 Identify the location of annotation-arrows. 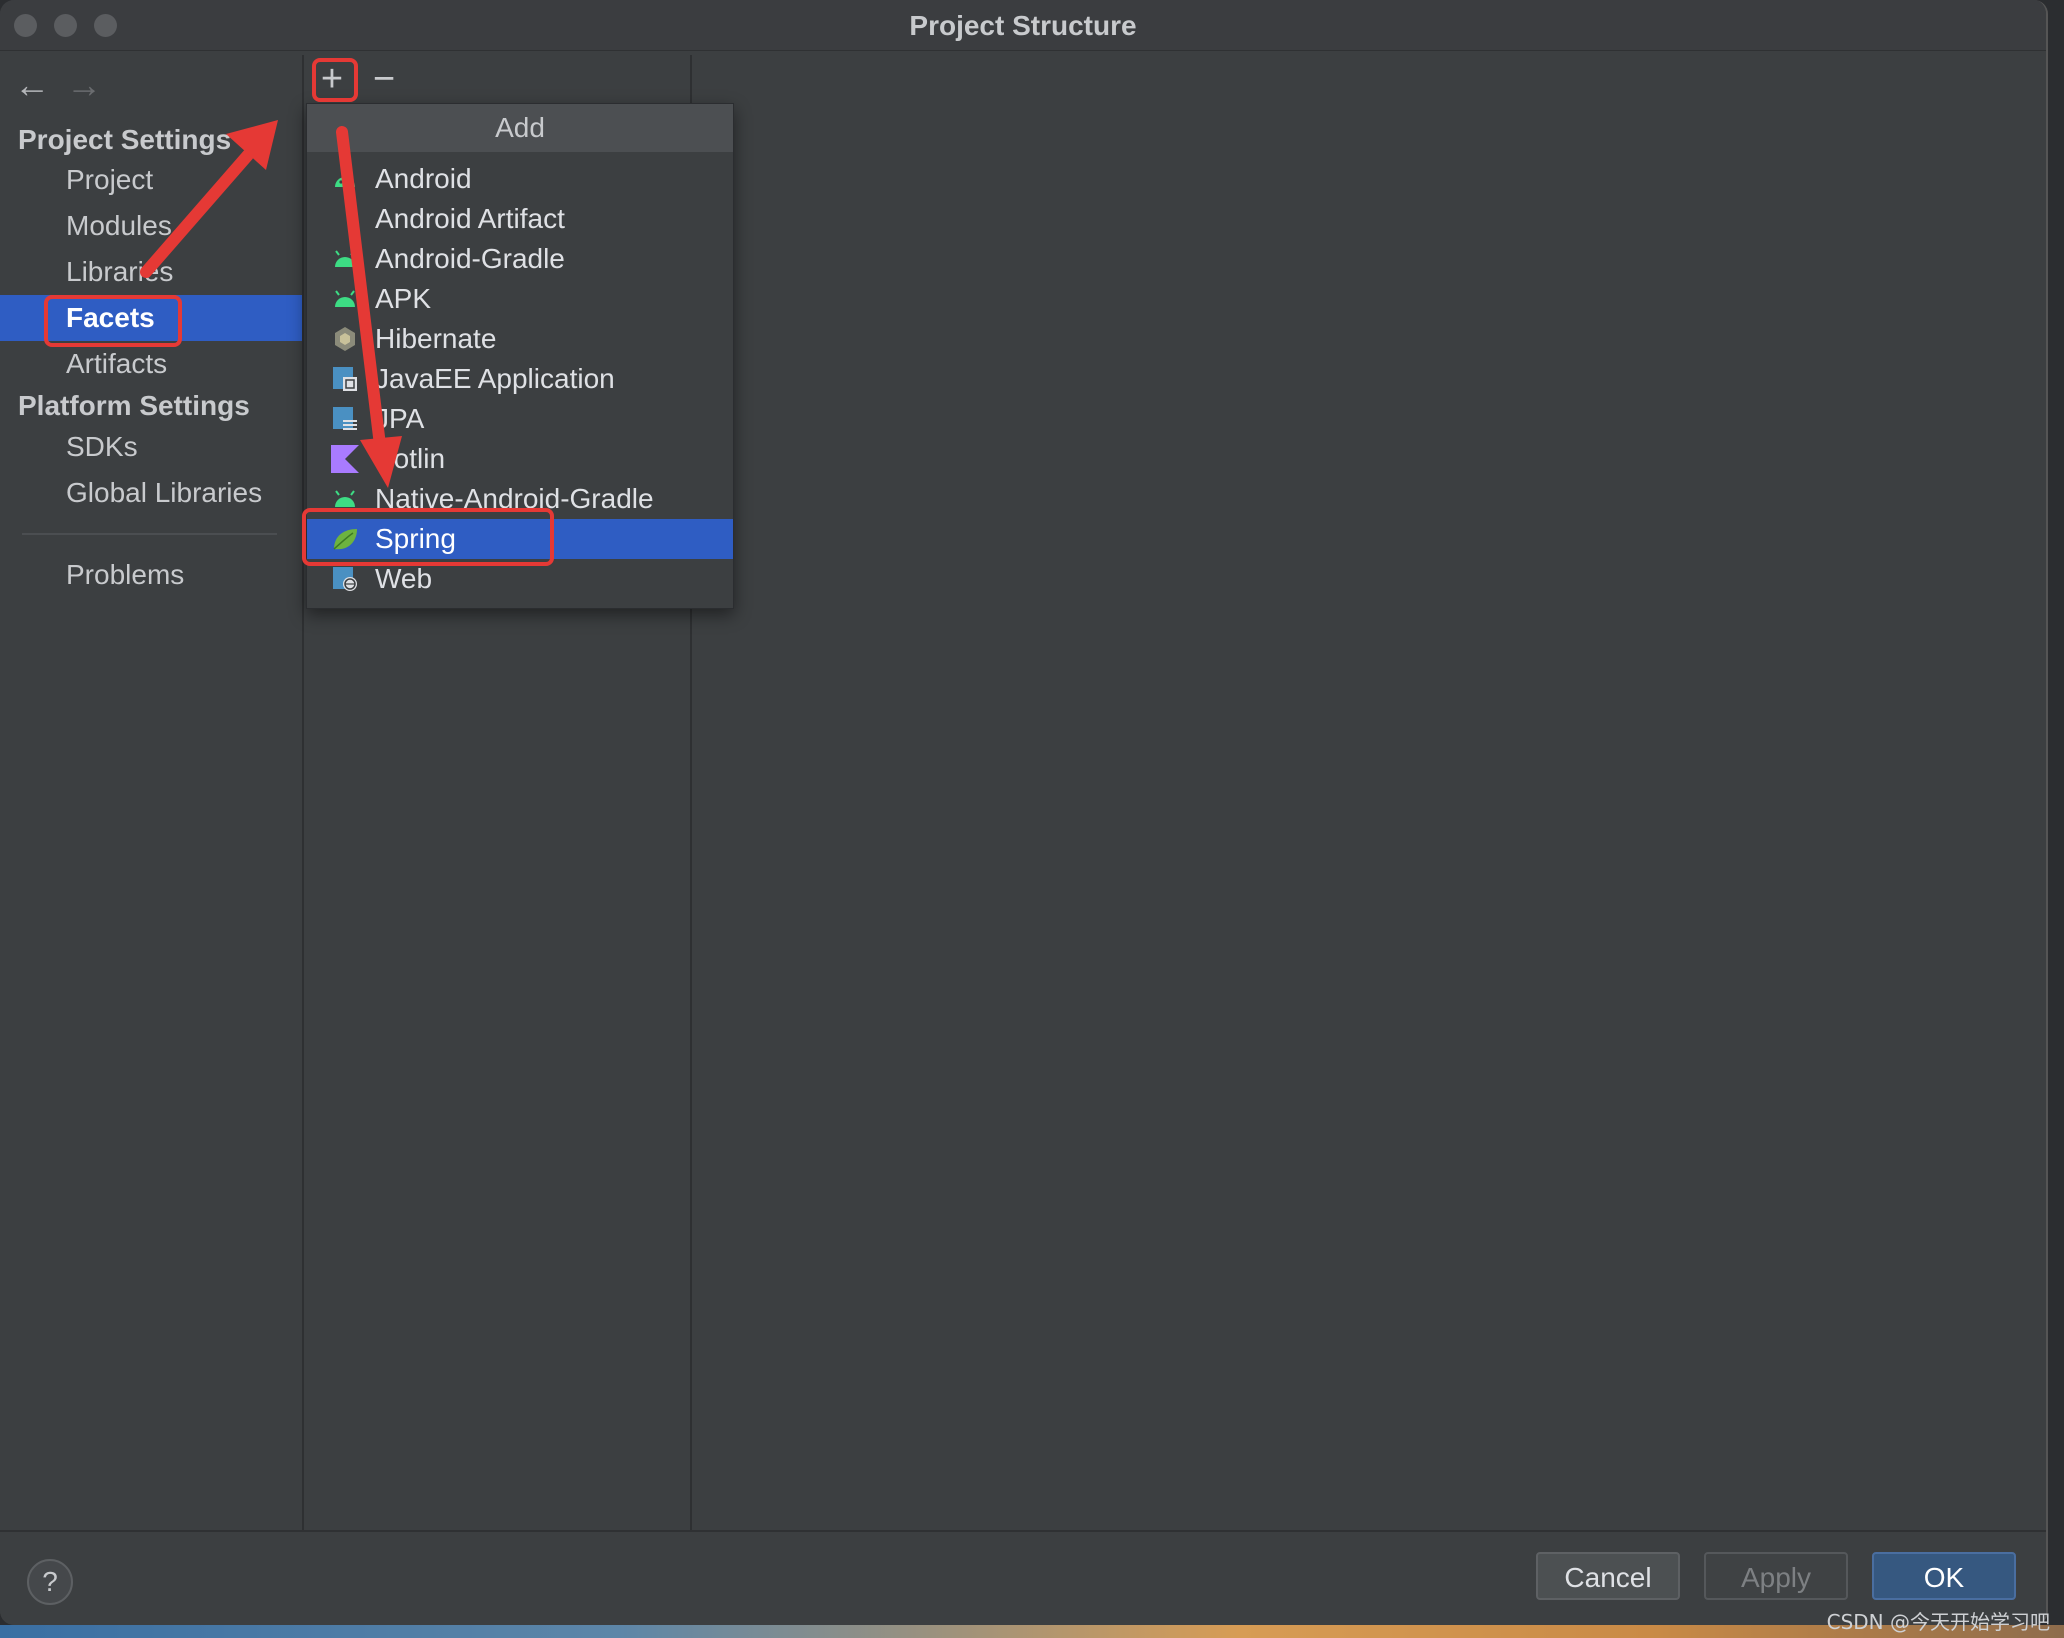
(271, 304).